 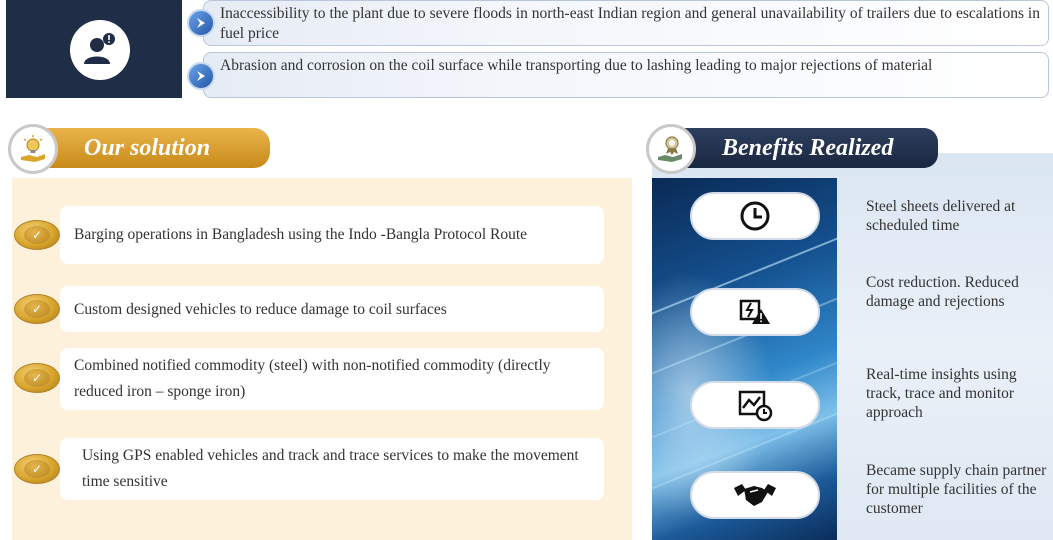 I want to click on analytics-clock-icon, so click(x=755, y=406).